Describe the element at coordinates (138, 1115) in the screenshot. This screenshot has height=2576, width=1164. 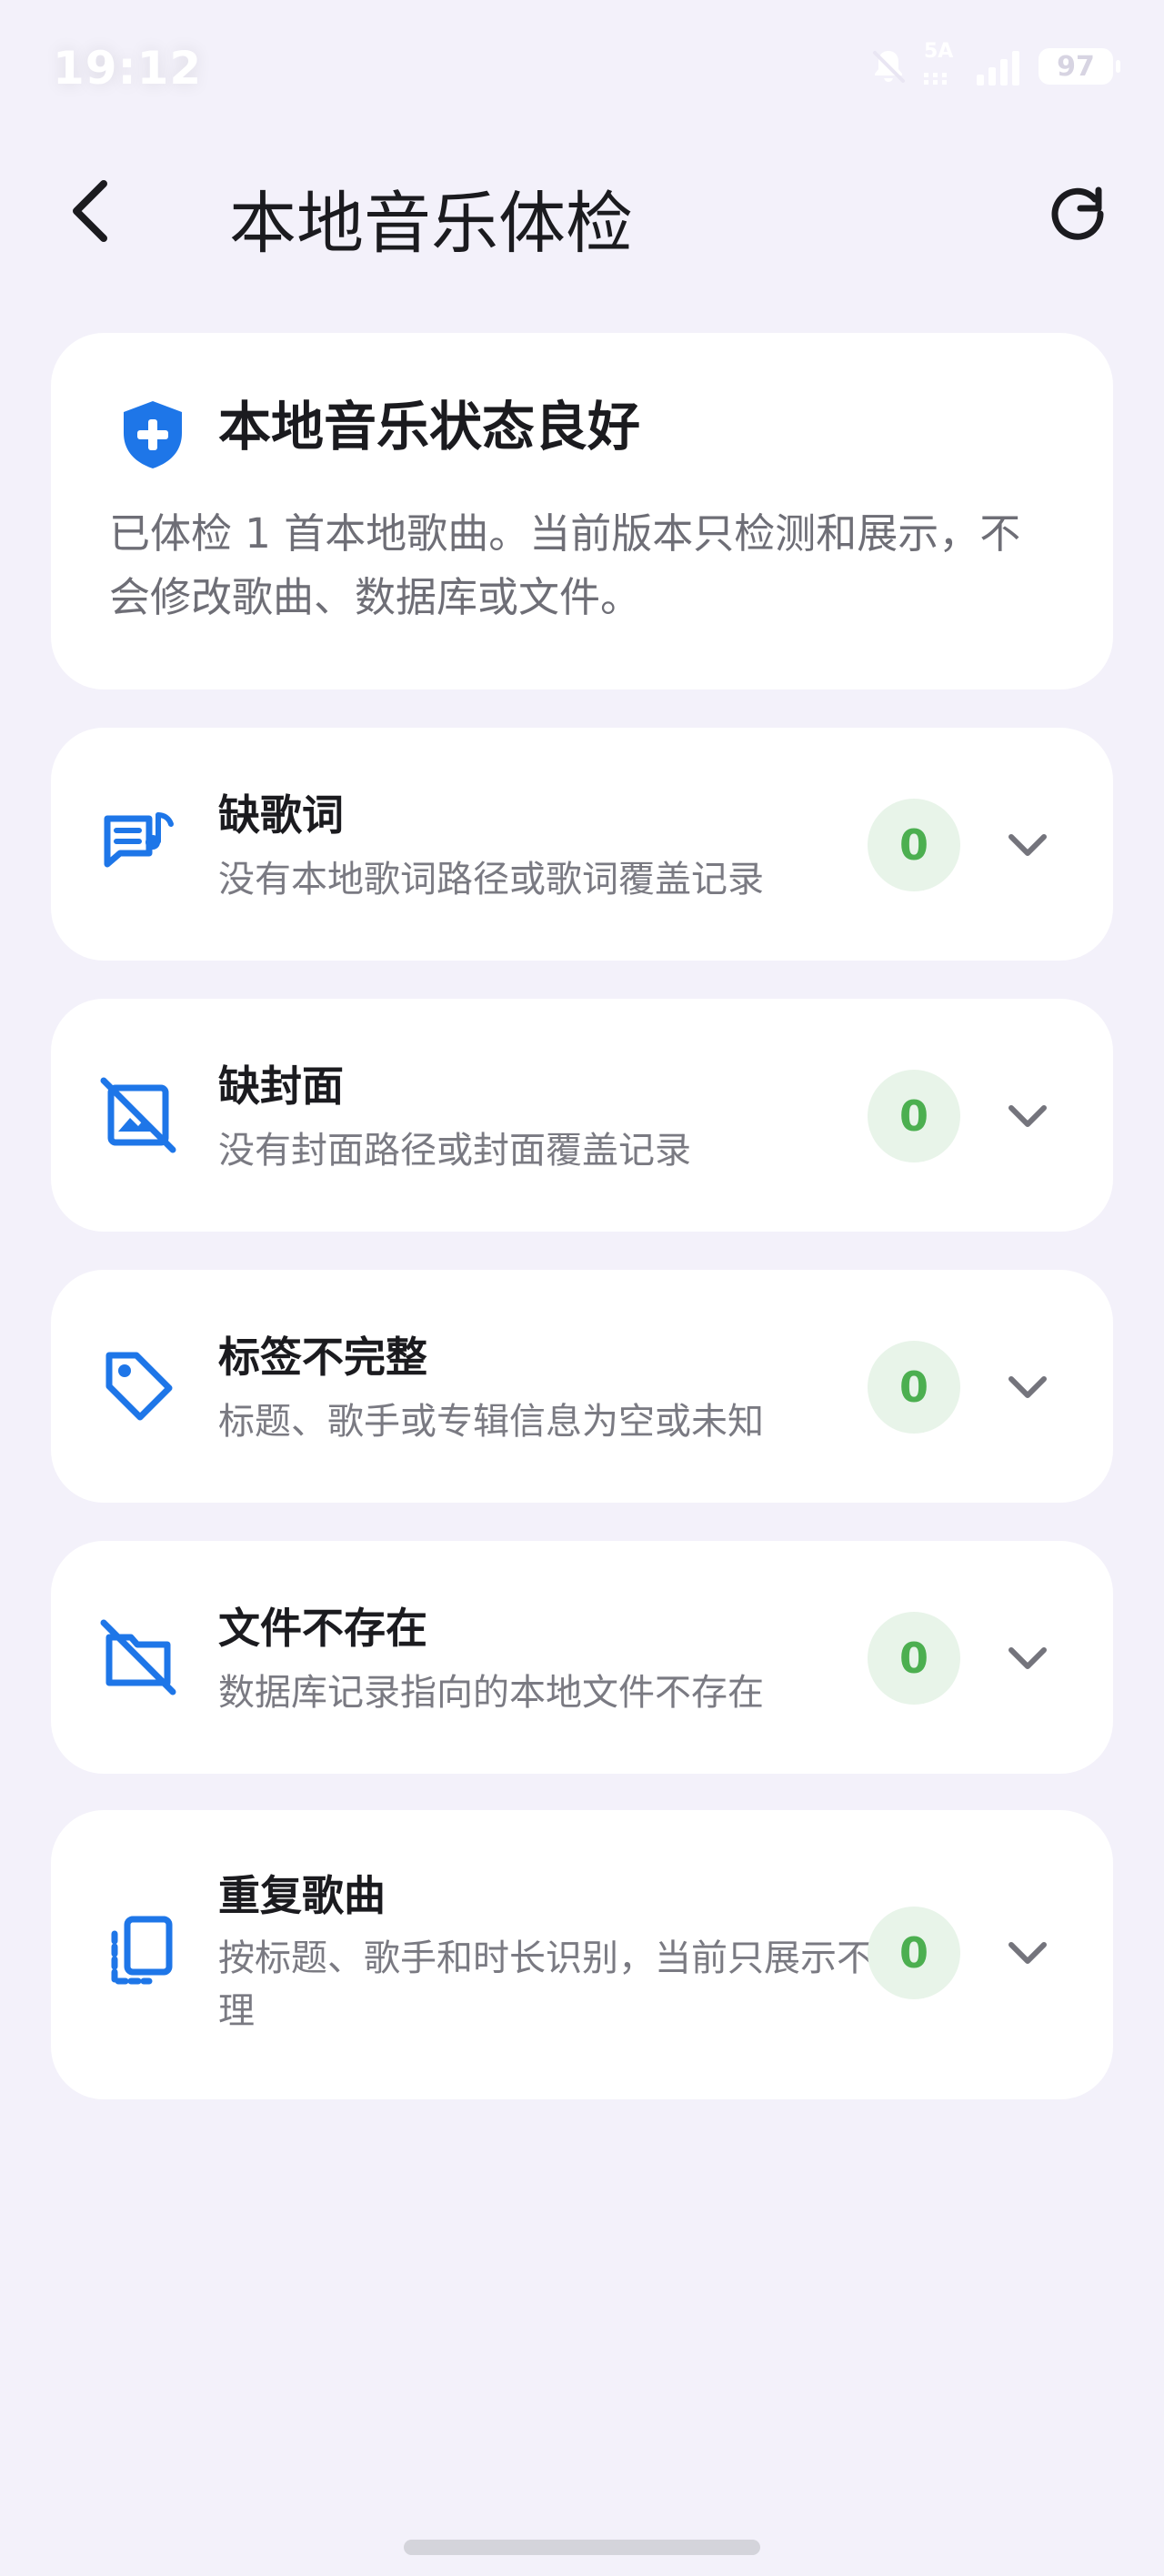
I see `missing-cover-icon` at that location.